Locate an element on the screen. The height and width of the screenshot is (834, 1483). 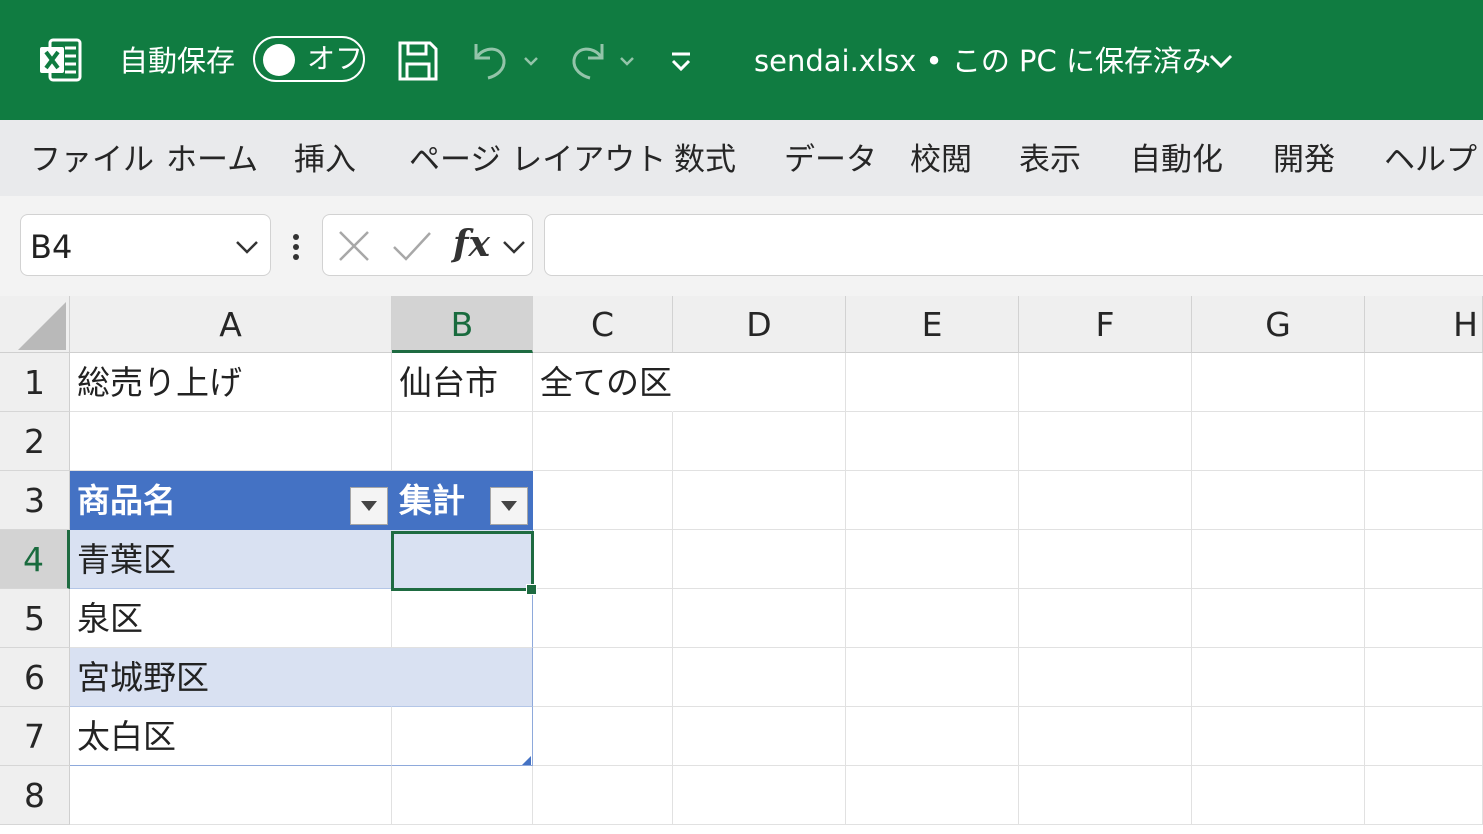
cell-e2 is located at coordinates (932, 441).